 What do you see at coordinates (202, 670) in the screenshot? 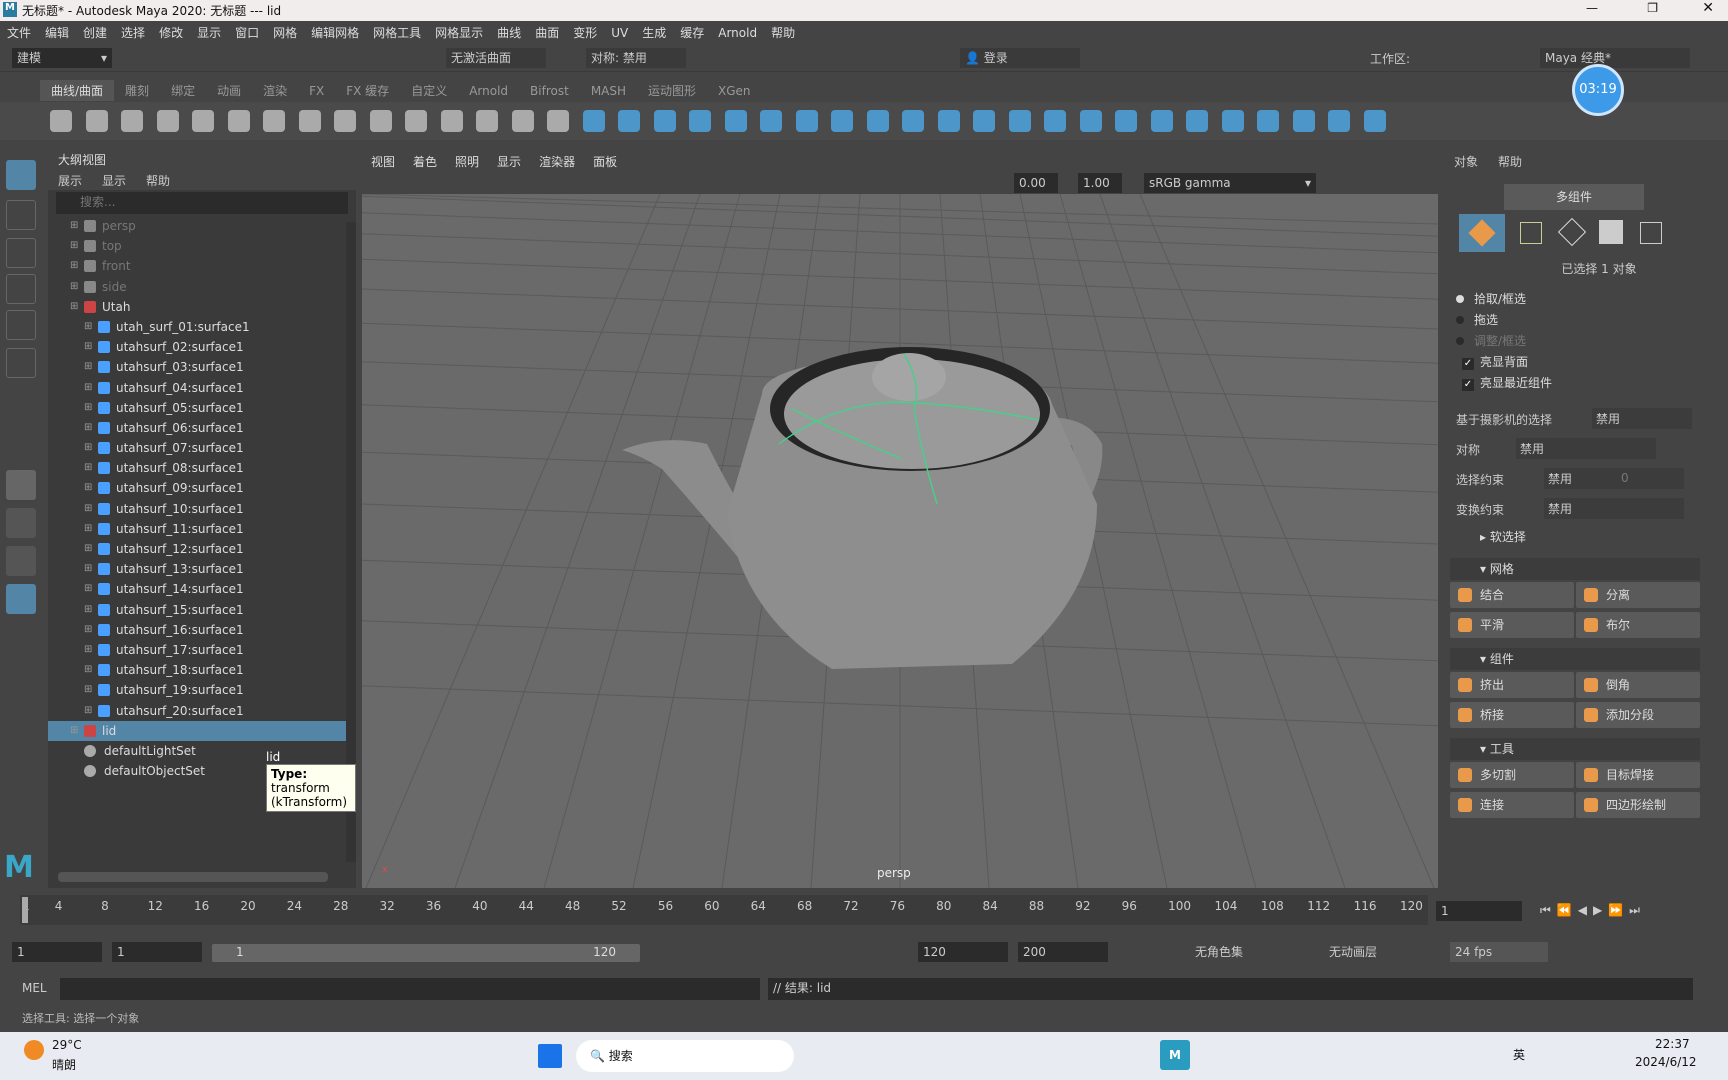
I see `outliner-row: ⊞ utahsurf_18:surface1` at bounding box center [202, 670].